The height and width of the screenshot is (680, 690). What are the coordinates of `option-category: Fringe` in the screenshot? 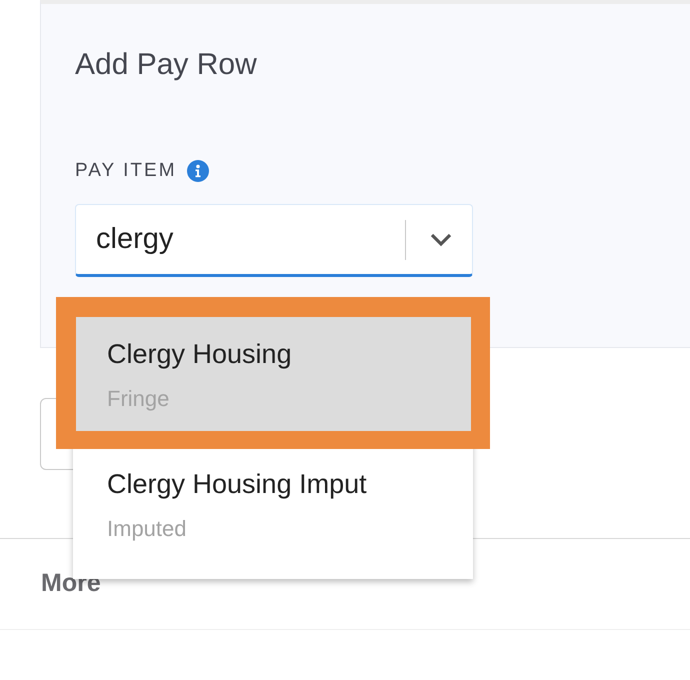 It's located at (138, 399).